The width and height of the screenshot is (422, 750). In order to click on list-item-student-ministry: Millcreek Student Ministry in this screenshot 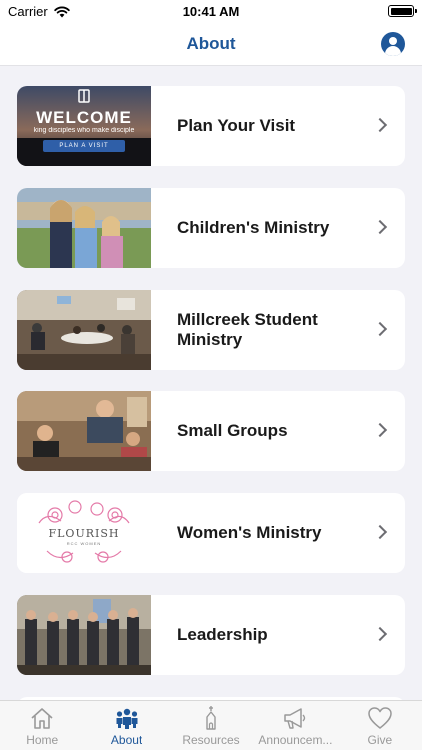, I will do `click(211, 330)`.